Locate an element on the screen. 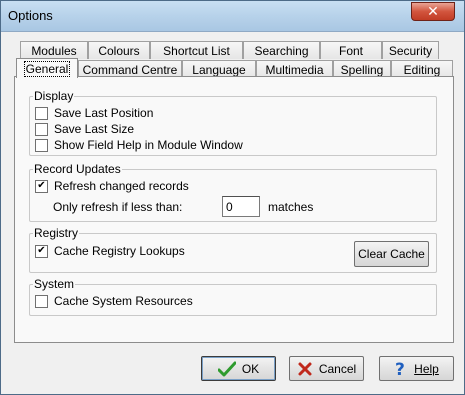 The height and width of the screenshot is (395, 465). tab-label: Font is located at coordinates (350, 50).